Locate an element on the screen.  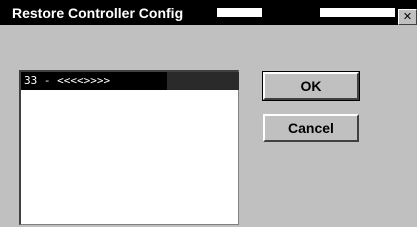
cancel-button: Cancel is located at coordinates (311, 128).